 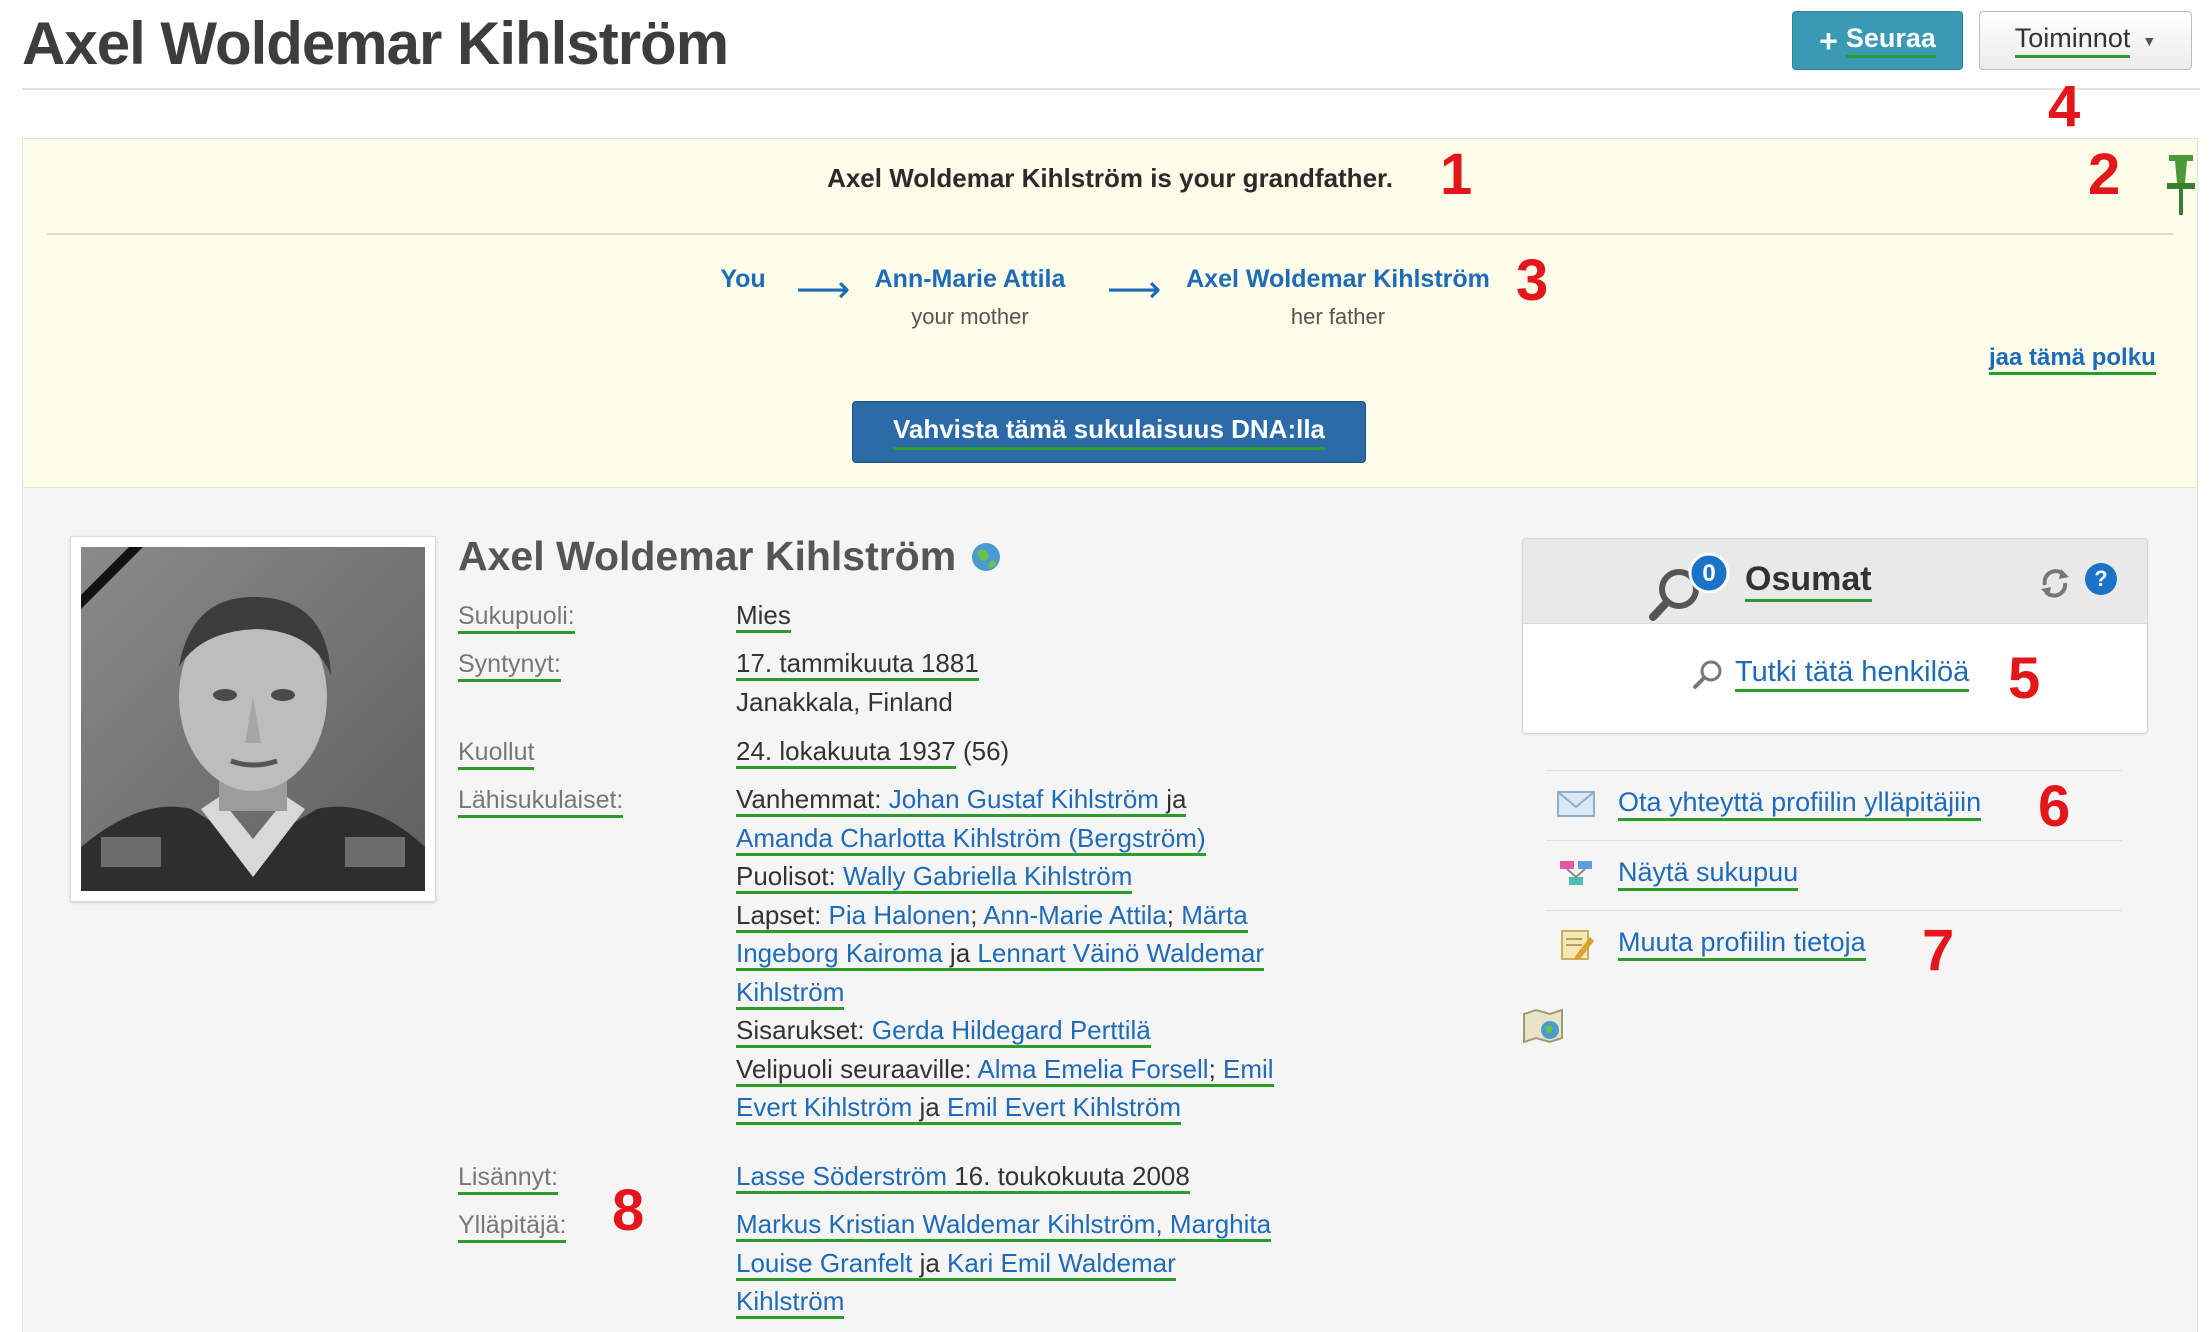 What do you see at coordinates (628, 1210) in the screenshot?
I see `annotation-marker-8: 8` at bounding box center [628, 1210].